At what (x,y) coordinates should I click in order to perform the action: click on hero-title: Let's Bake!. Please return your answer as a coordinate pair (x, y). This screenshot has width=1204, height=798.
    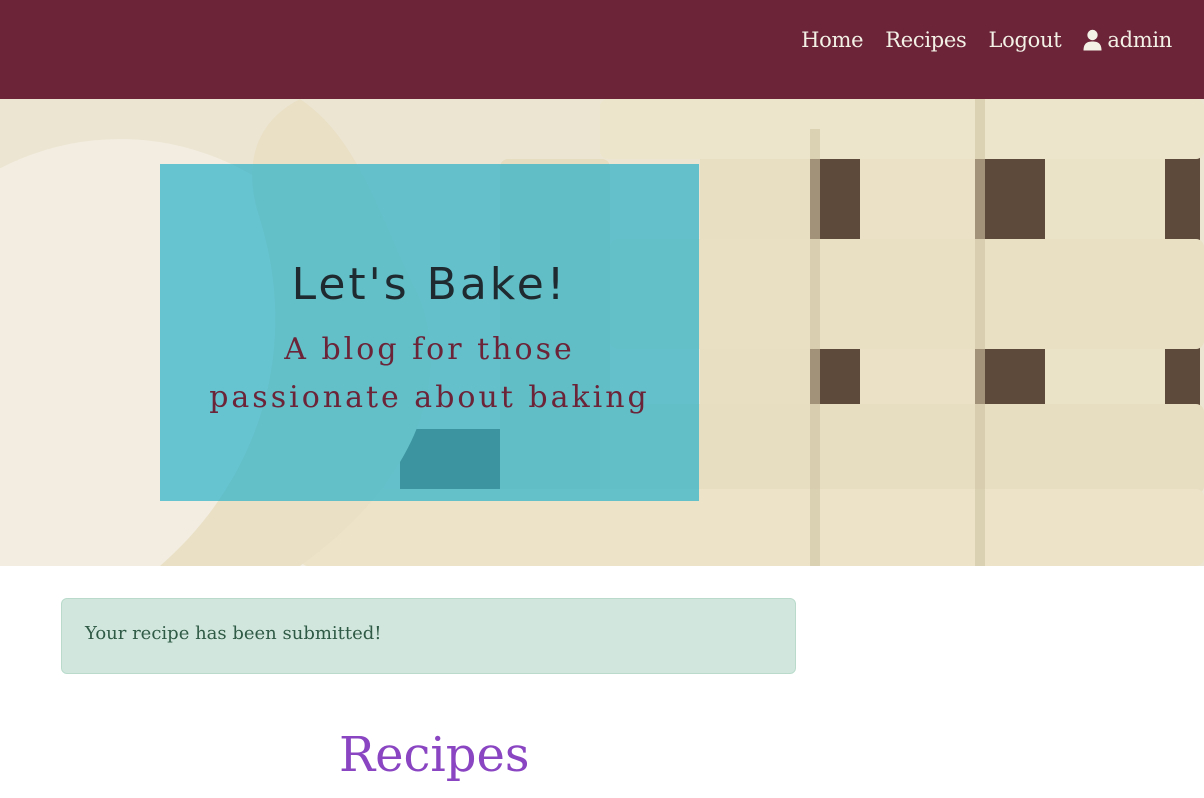
    Looking at the image, I should click on (429, 284).